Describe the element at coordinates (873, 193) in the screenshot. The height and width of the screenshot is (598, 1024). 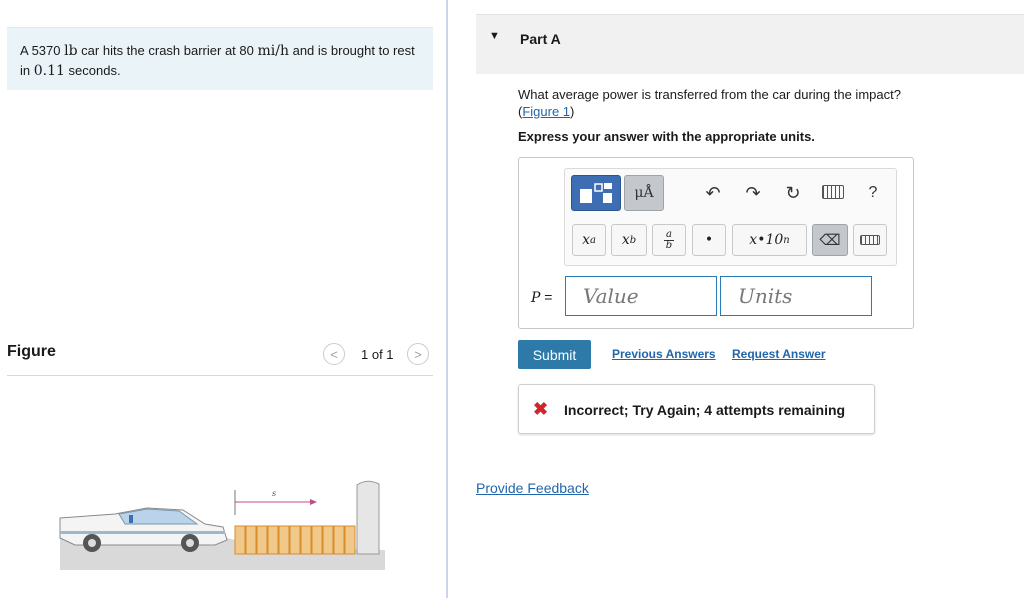
I see `help-button: ?` at that location.